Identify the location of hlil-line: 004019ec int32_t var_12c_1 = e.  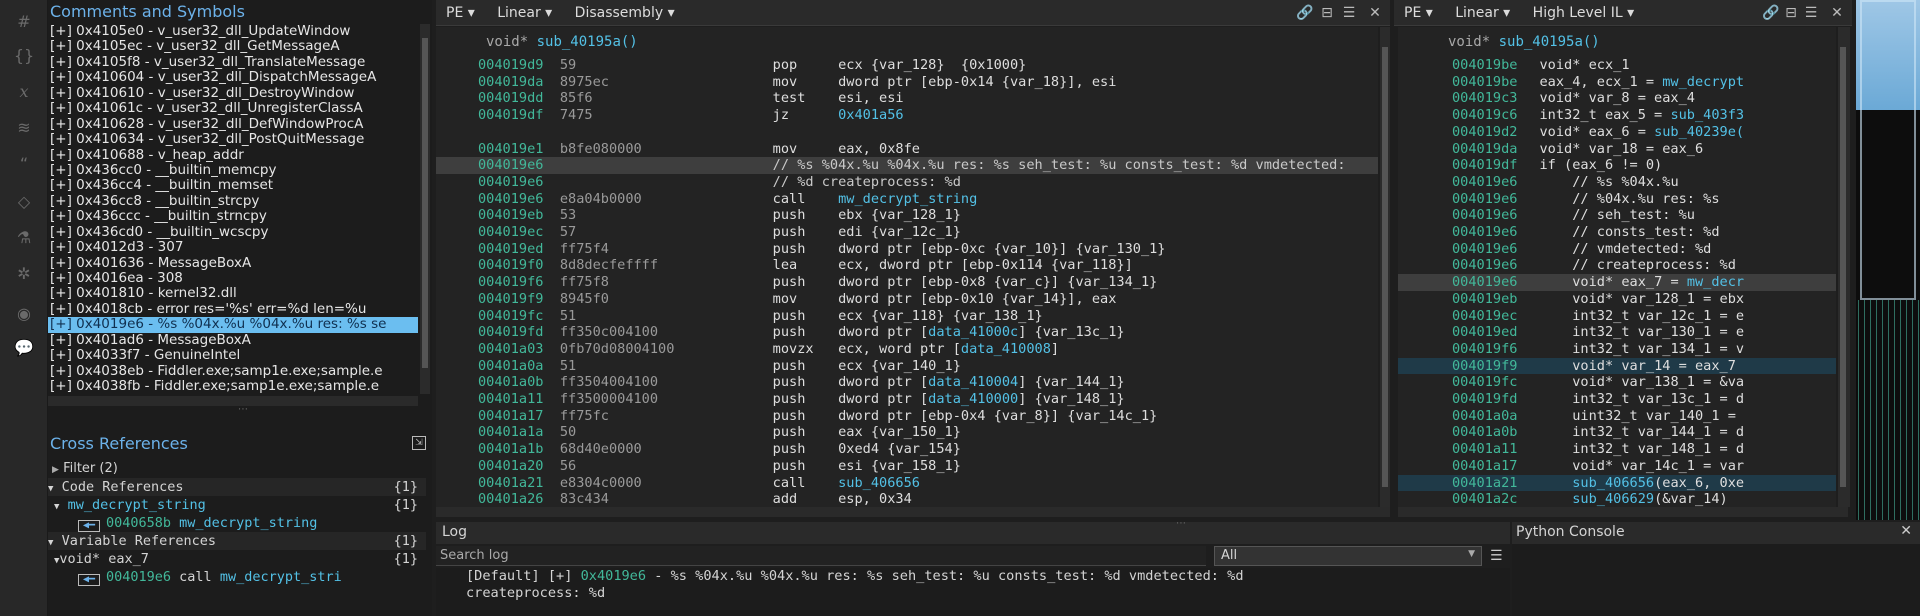
(1617, 316).